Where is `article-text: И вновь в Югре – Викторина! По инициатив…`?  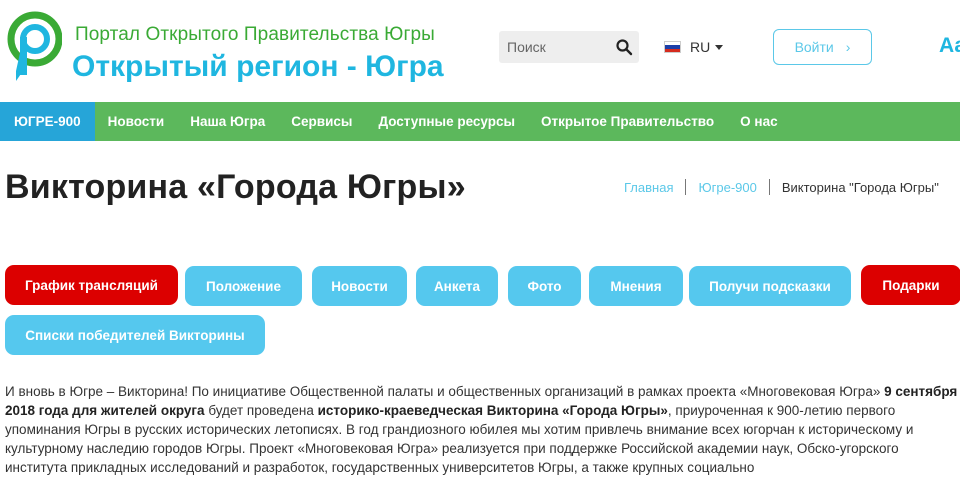
article-text: И вновь в Югре – Викторина! По инициатив… is located at coordinates (445, 391).